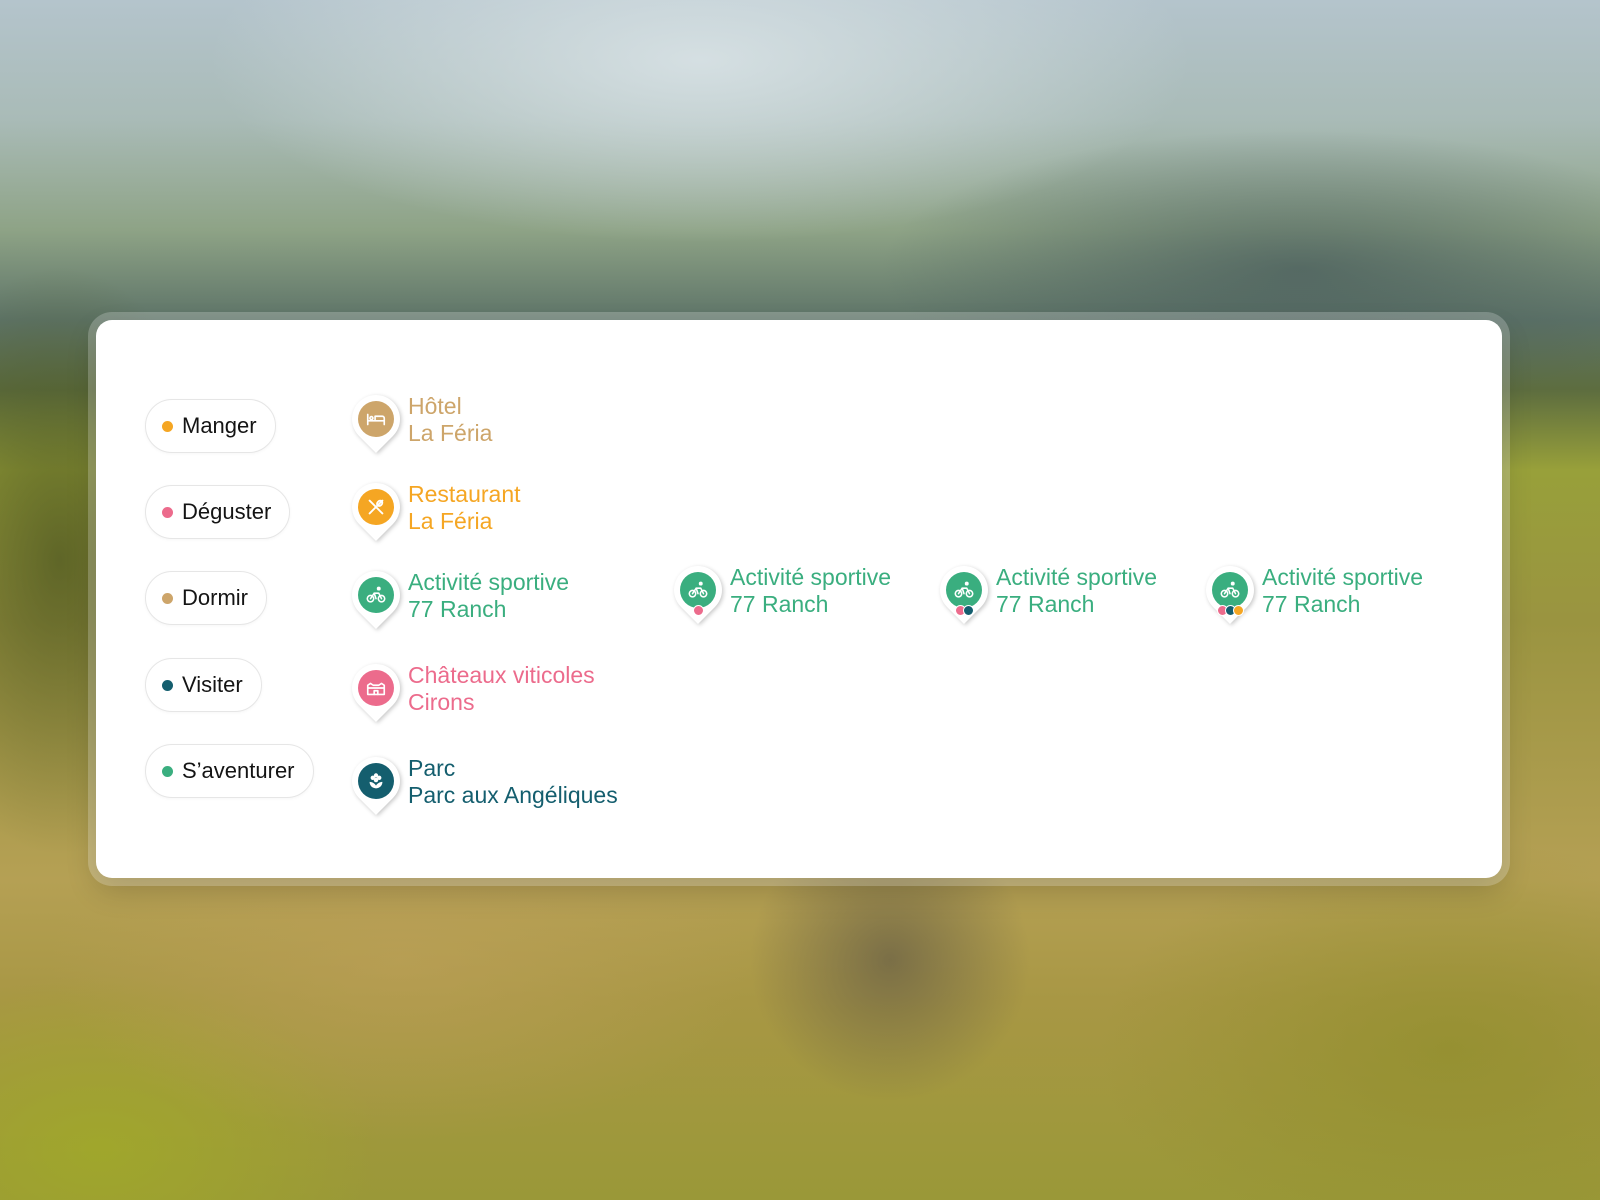 Image resolution: width=1600 pixels, height=1200 pixels. What do you see at coordinates (480, 781) in the screenshot?
I see `map-marker-parc: Parc Parc aux Angéliques` at bounding box center [480, 781].